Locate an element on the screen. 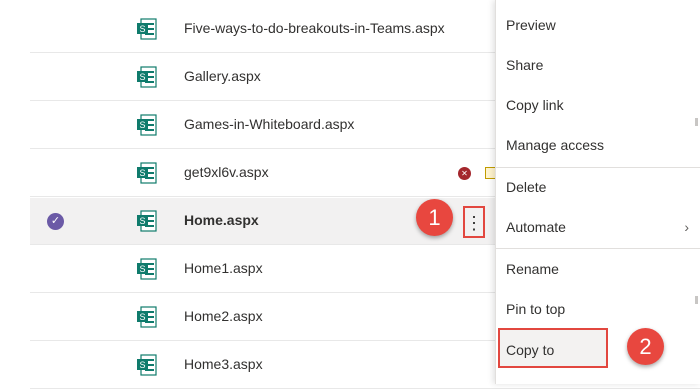  file-name: Five-ways-to-do-breakouts-in-Teams.aspx is located at coordinates (314, 28).